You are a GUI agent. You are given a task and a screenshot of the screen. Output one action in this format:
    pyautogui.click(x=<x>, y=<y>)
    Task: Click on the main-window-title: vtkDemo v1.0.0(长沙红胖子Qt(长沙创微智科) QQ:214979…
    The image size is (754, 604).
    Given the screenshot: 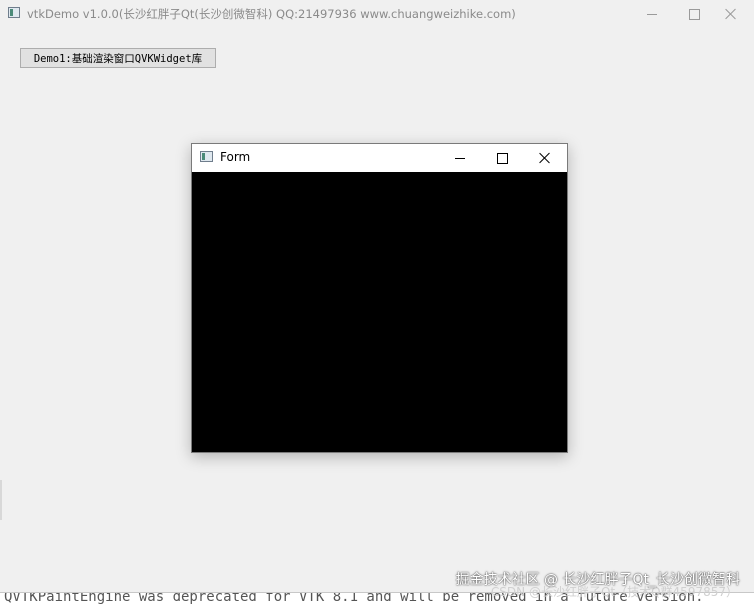 What is the action you would take?
    pyautogui.click(x=271, y=14)
    